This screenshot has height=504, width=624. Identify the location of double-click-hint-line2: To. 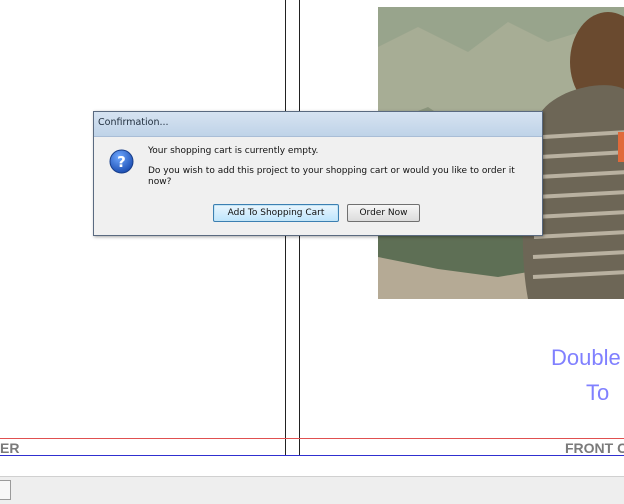
(598, 392).